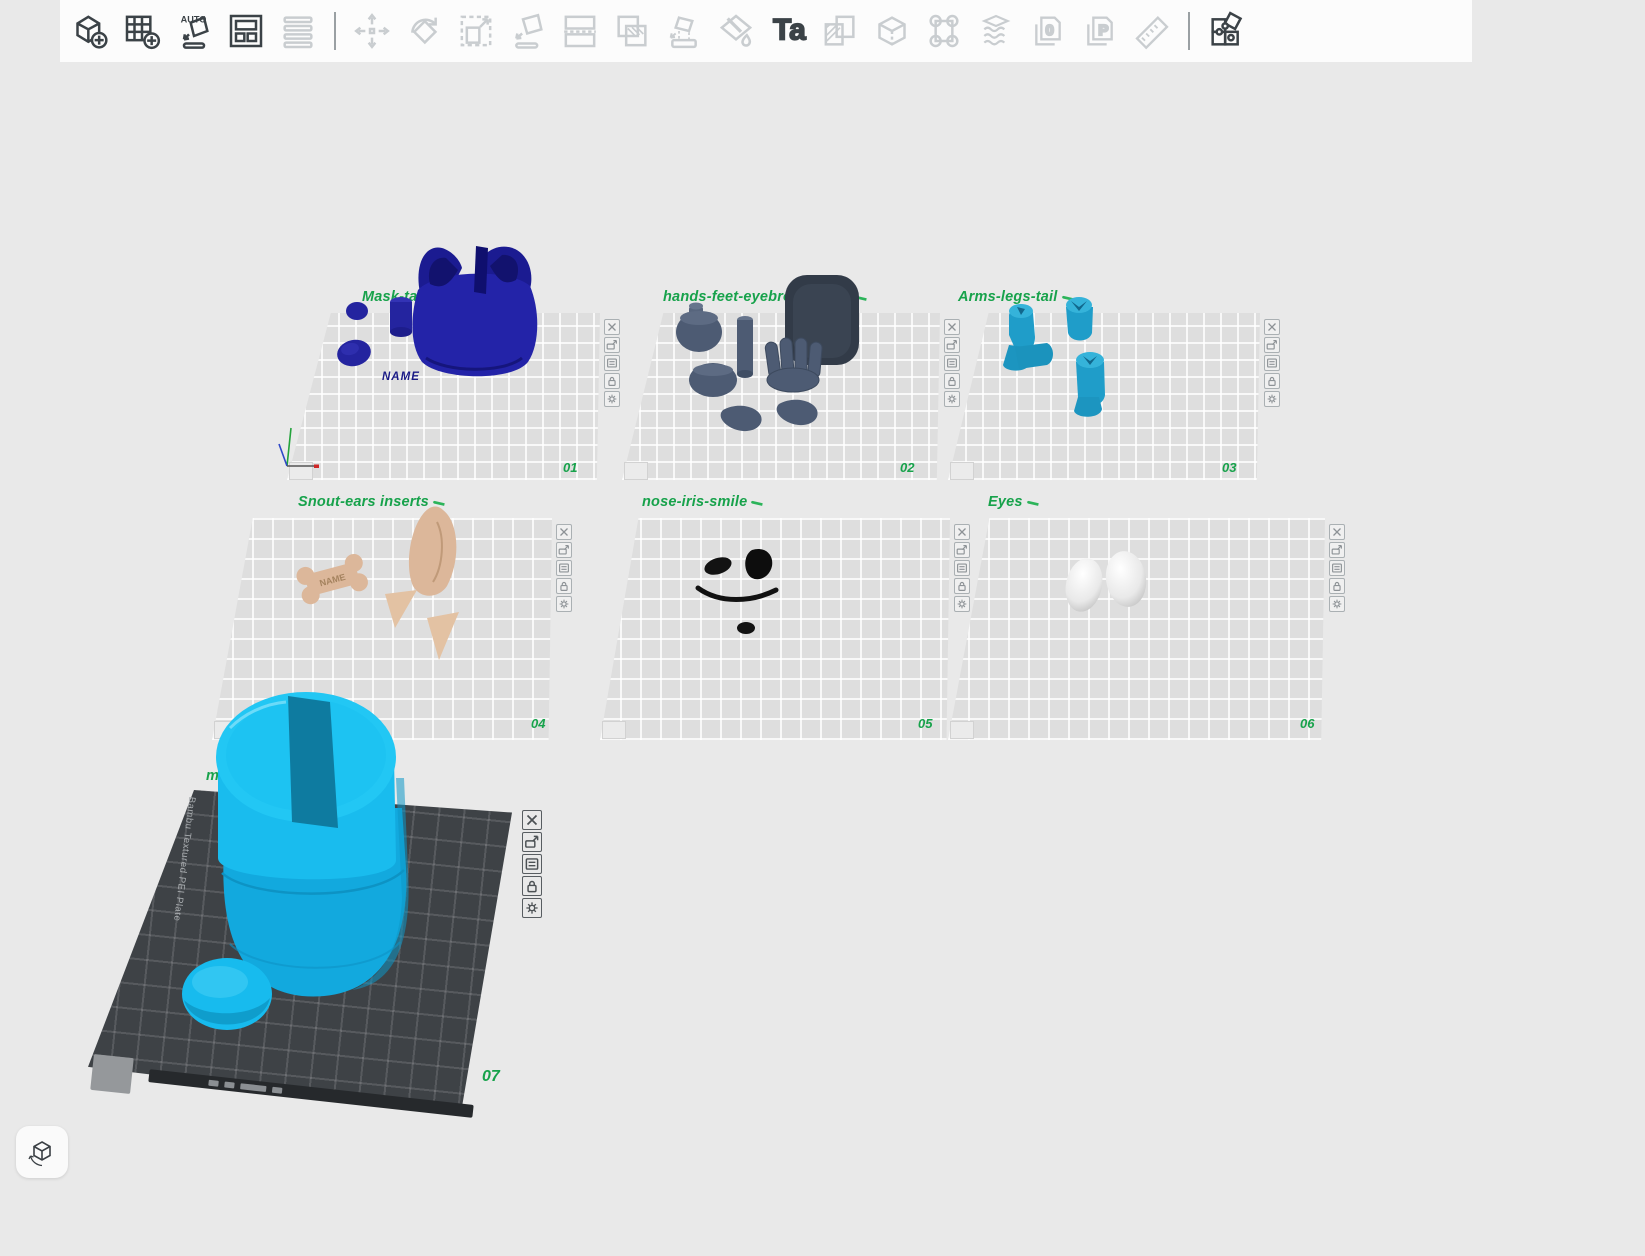 The width and height of the screenshot is (1645, 1256). What do you see at coordinates (298, 31) in the screenshot?
I see `variable-layer-height-button` at bounding box center [298, 31].